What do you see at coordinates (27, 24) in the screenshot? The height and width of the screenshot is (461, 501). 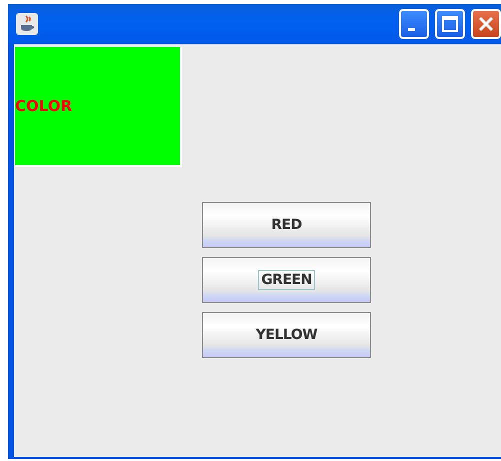 I see `coffee-cup-icon` at bounding box center [27, 24].